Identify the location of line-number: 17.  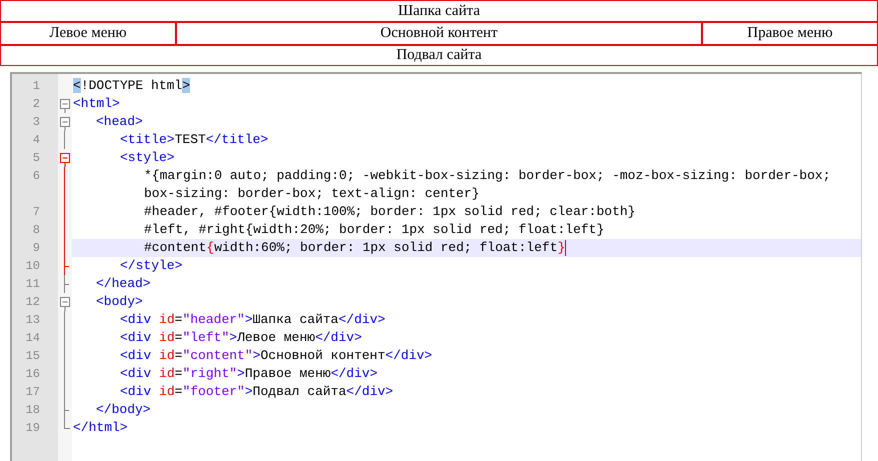
(32, 392).